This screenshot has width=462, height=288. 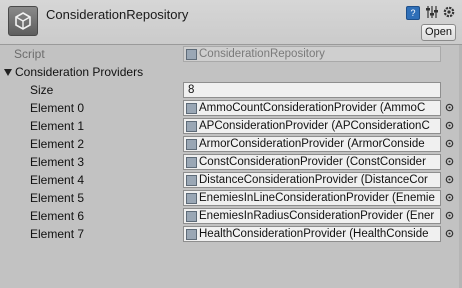 What do you see at coordinates (432, 12) in the screenshot?
I see `preset-sliders-icon` at bounding box center [432, 12].